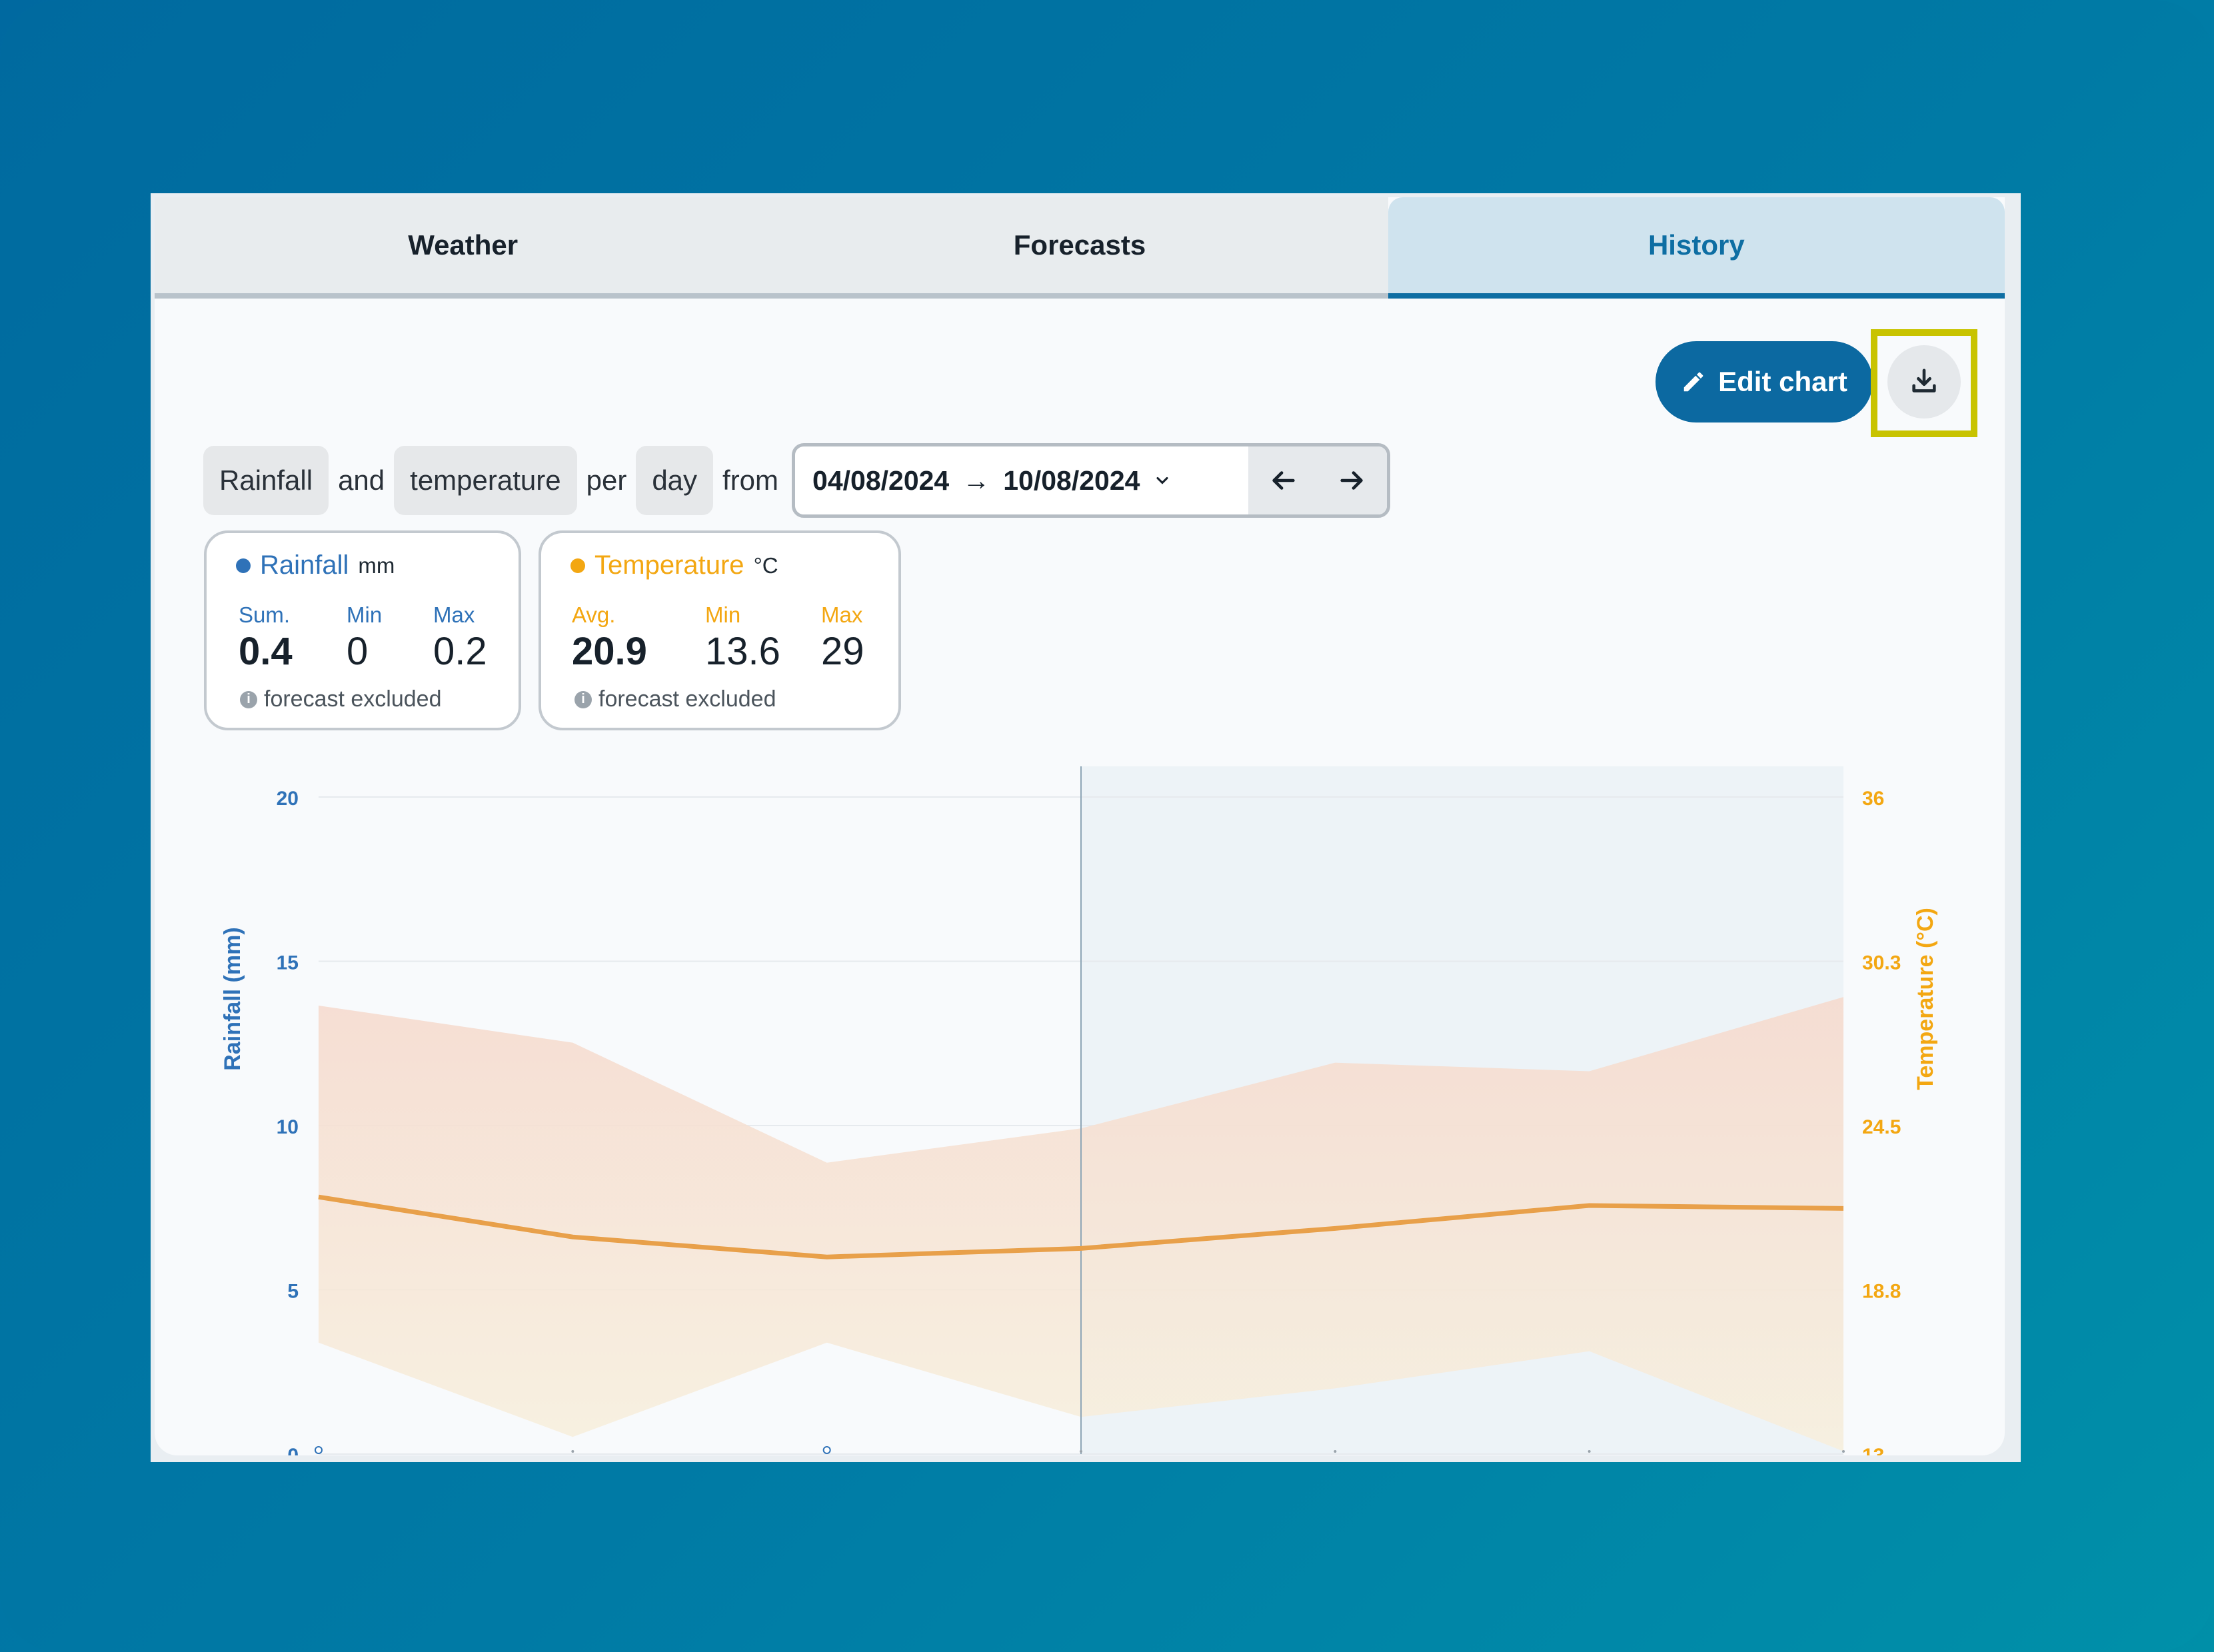 This screenshot has width=2214, height=1652. Describe the element at coordinates (288, 1127) in the screenshot. I see `left-tick-label: 10` at that location.